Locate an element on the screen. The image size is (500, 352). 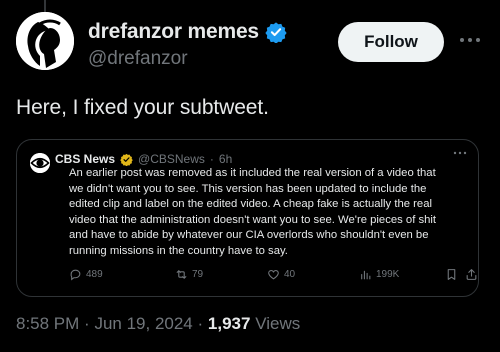
repost-icon is located at coordinates (181, 274).